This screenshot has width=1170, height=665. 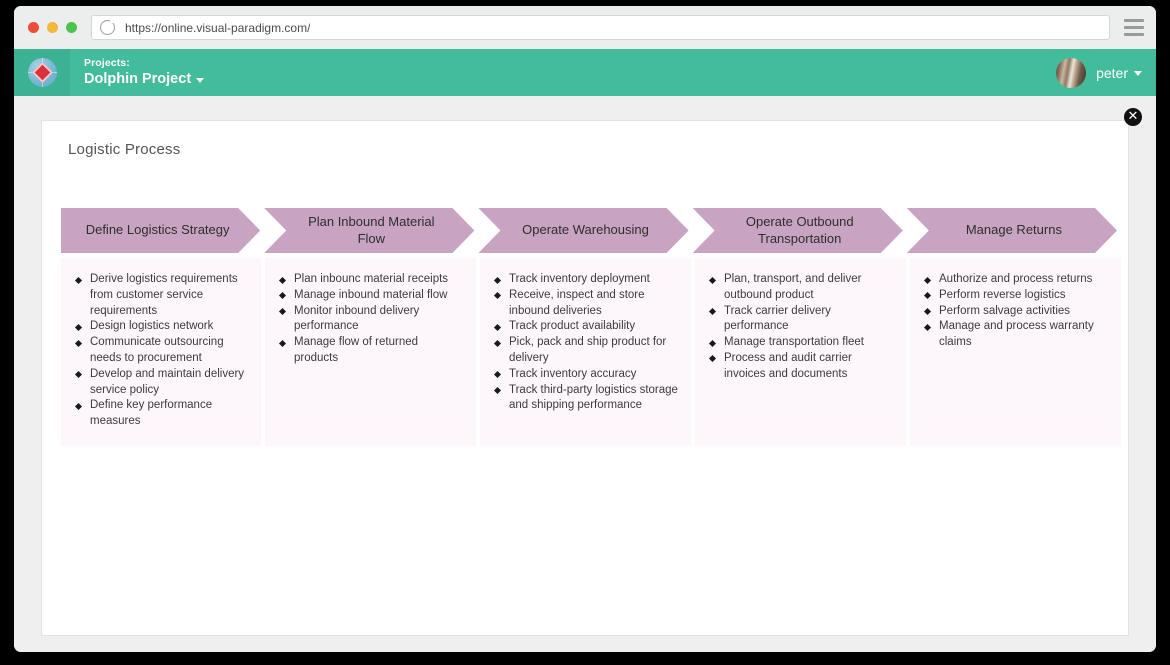 What do you see at coordinates (371, 280) in the screenshot?
I see `activity-item: Plan inbounc material receipts` at bounding box center [371, 280].